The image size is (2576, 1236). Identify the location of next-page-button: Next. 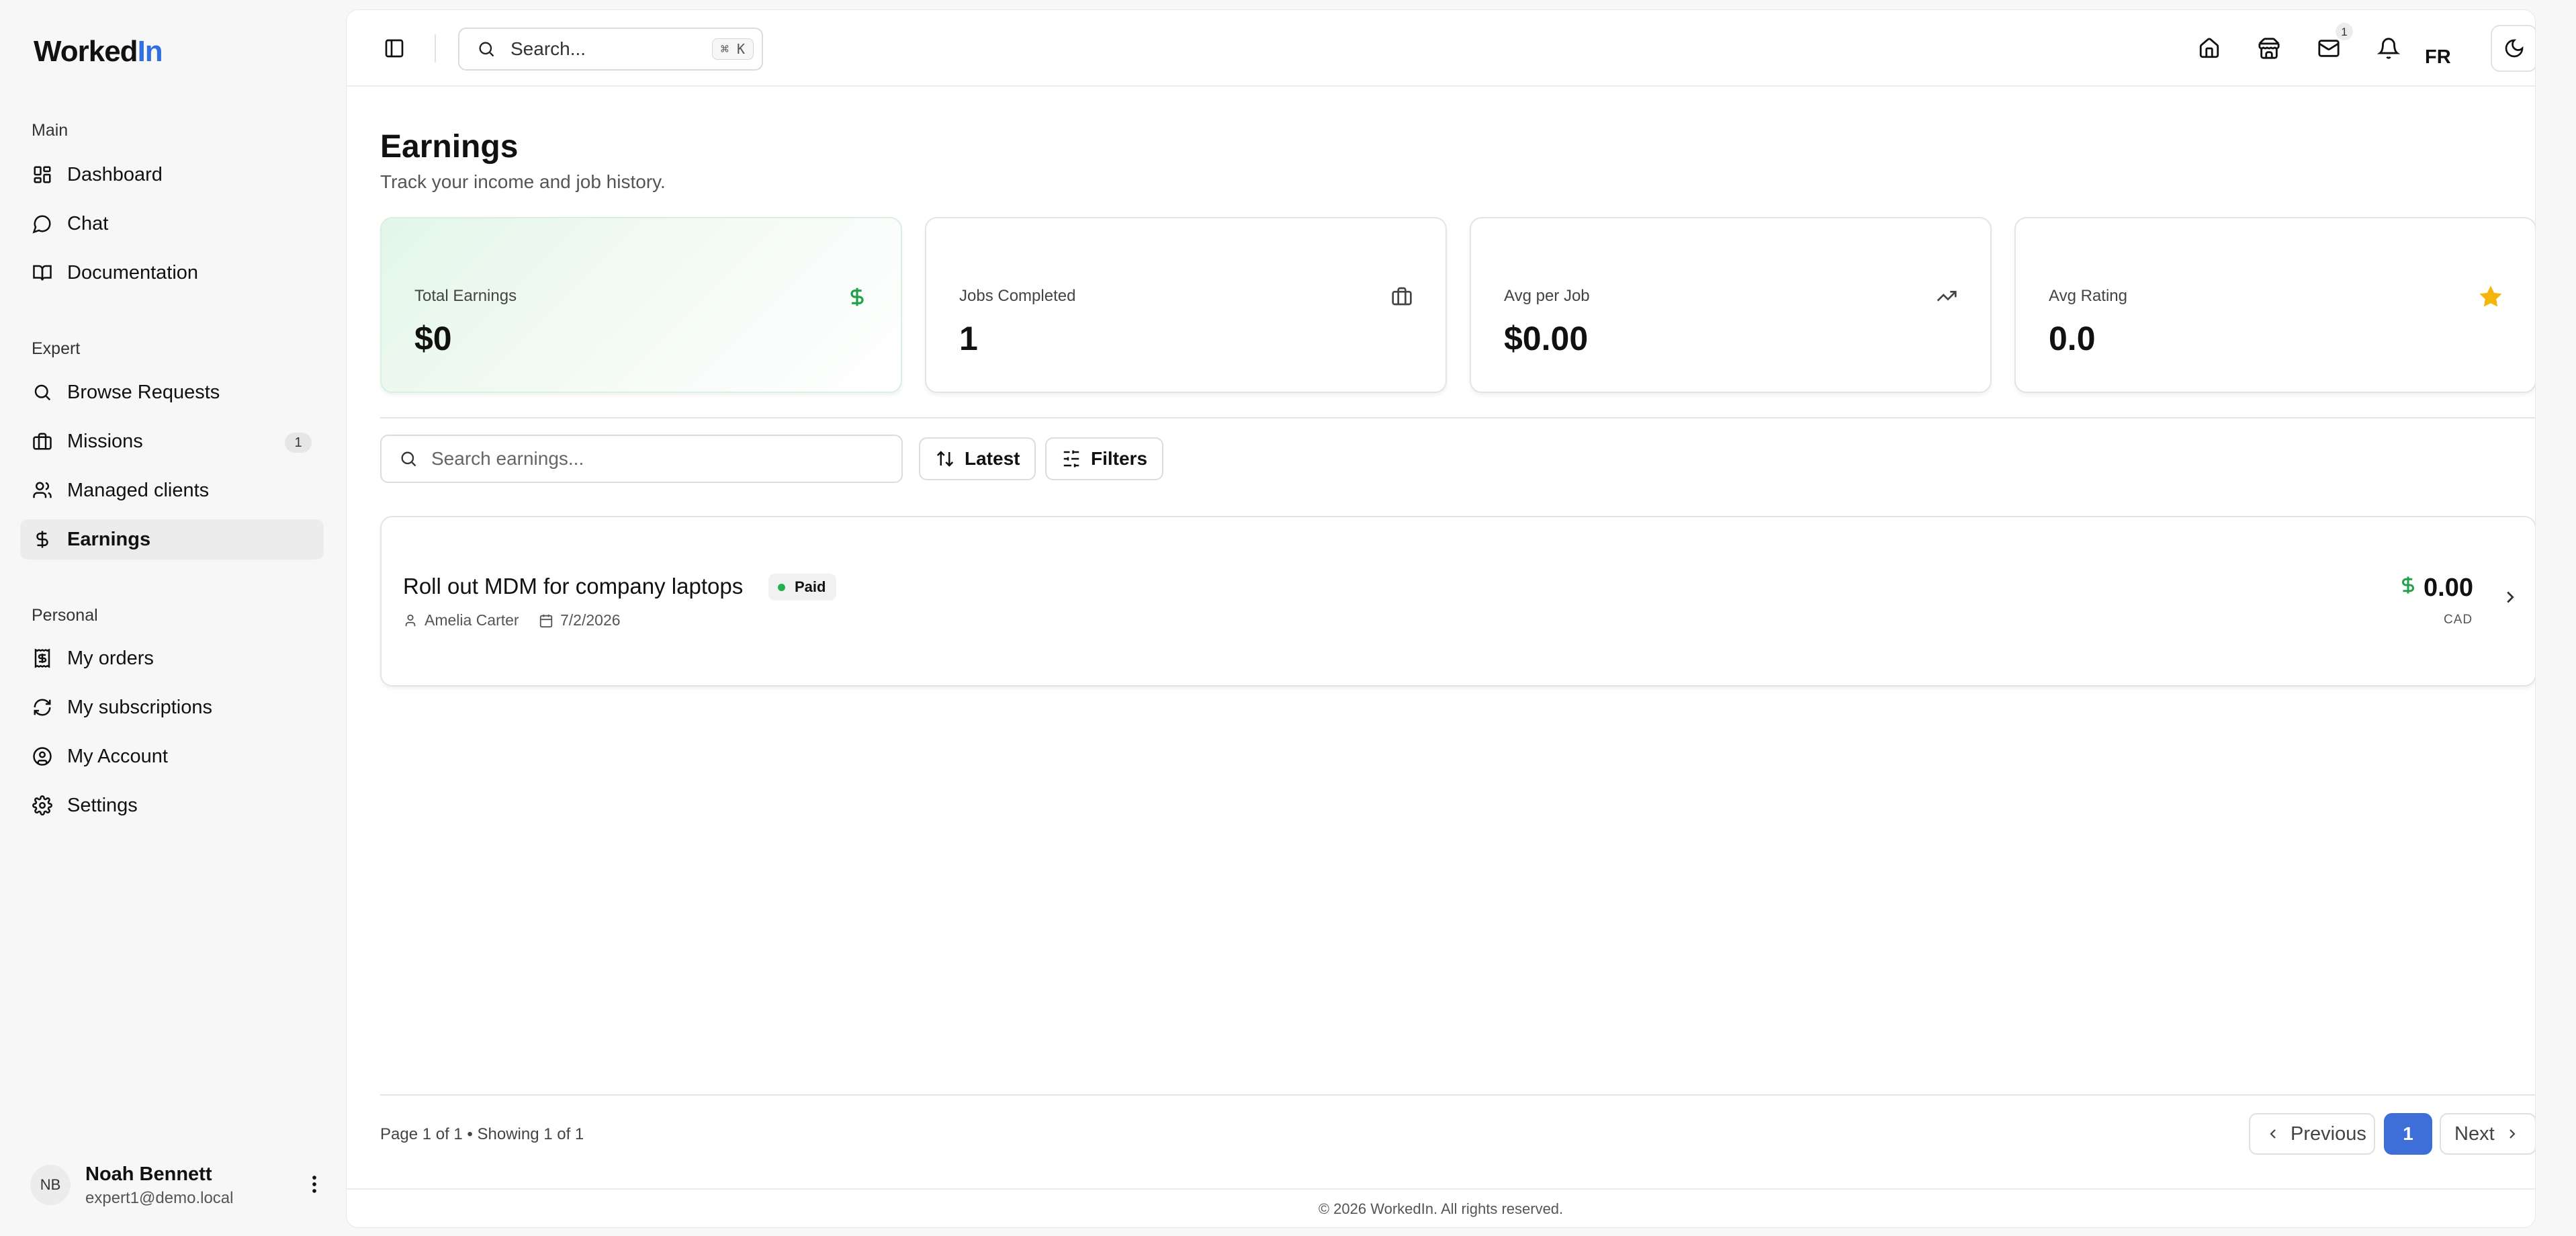
(2487, 1134).